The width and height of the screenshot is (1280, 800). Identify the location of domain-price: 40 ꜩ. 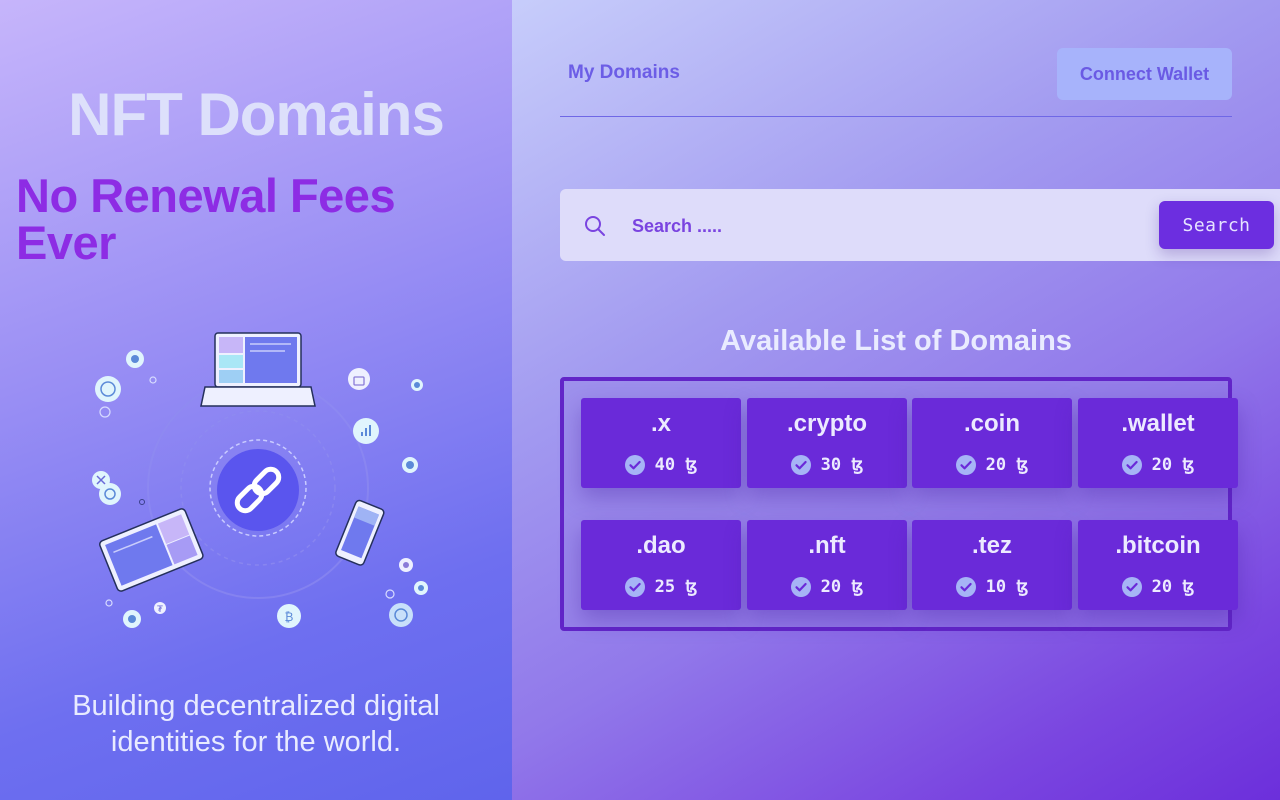
(661, 465).